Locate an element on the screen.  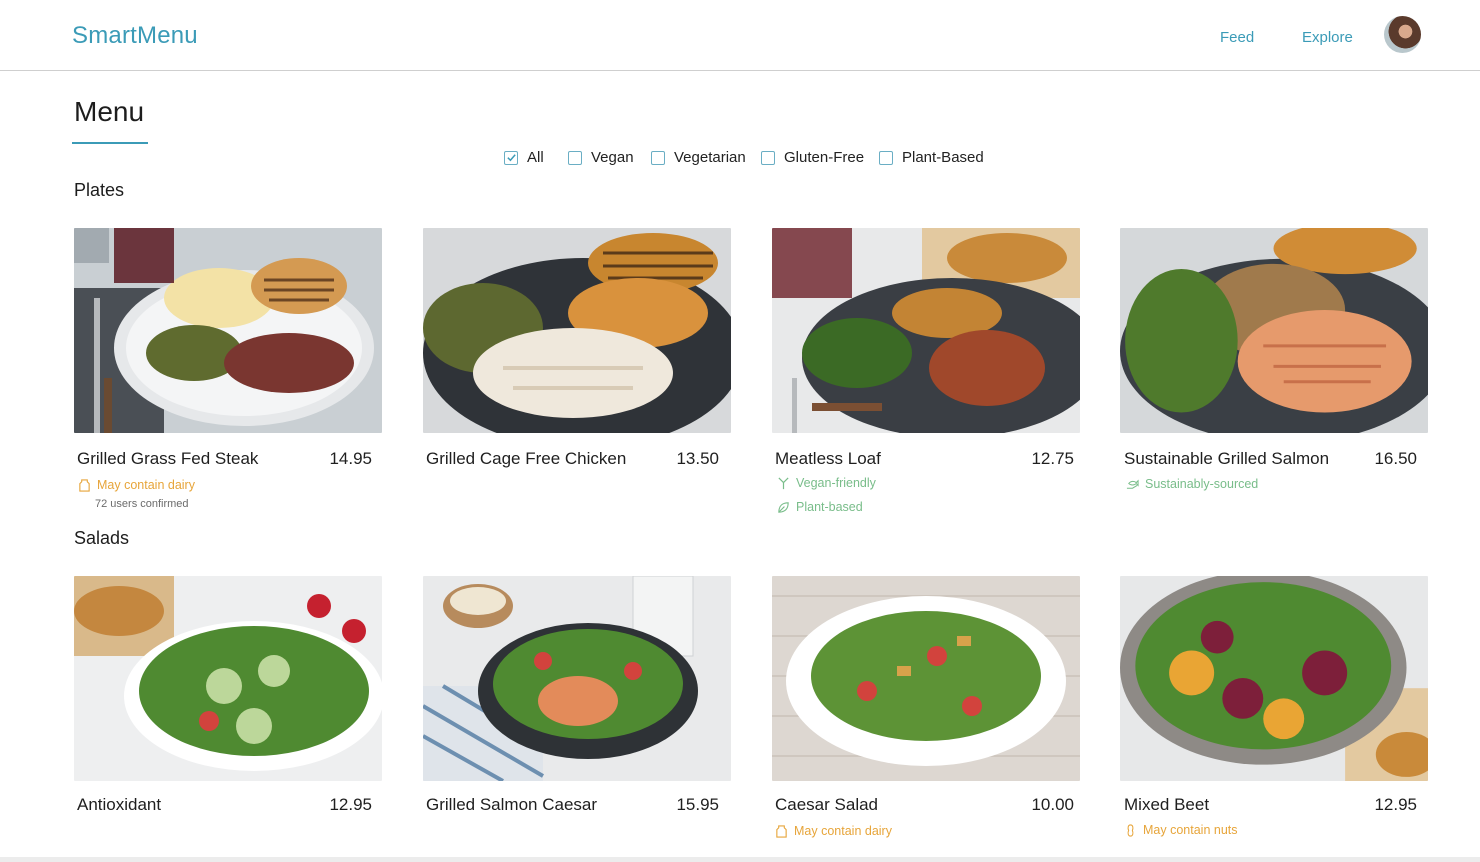
section-title-plates: Plates is located at coordinates (99, 190).